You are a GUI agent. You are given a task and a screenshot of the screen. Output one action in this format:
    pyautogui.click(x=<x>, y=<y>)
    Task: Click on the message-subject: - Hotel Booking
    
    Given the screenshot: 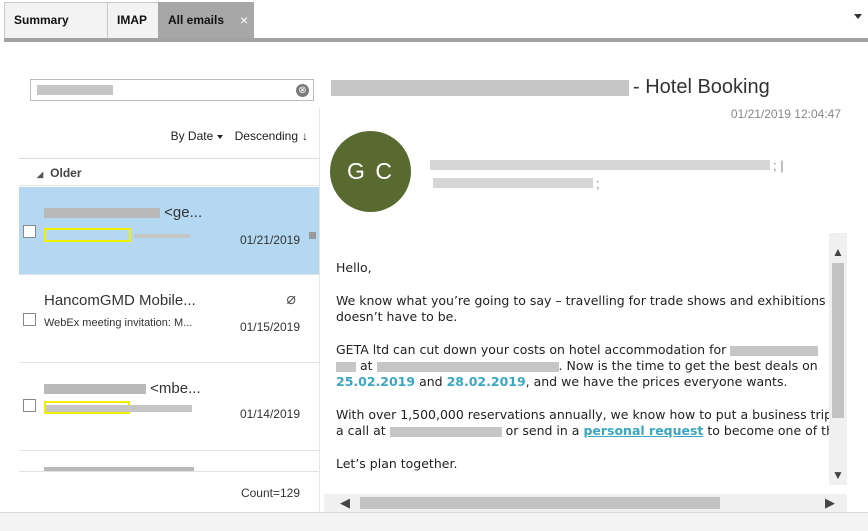 What is the action you would take?
    pyautogui.click(x=701, y=87)
    